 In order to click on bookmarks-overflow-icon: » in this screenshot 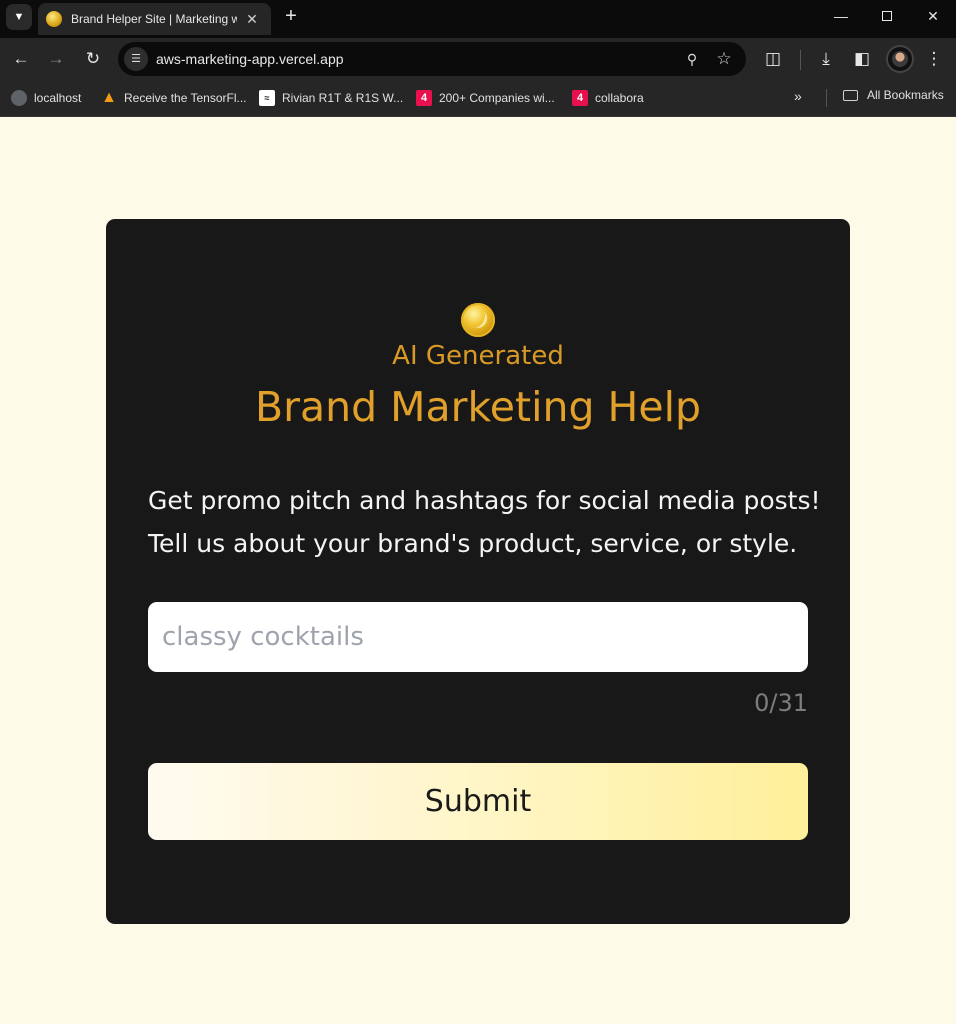, I will do `click(798, 96)`.